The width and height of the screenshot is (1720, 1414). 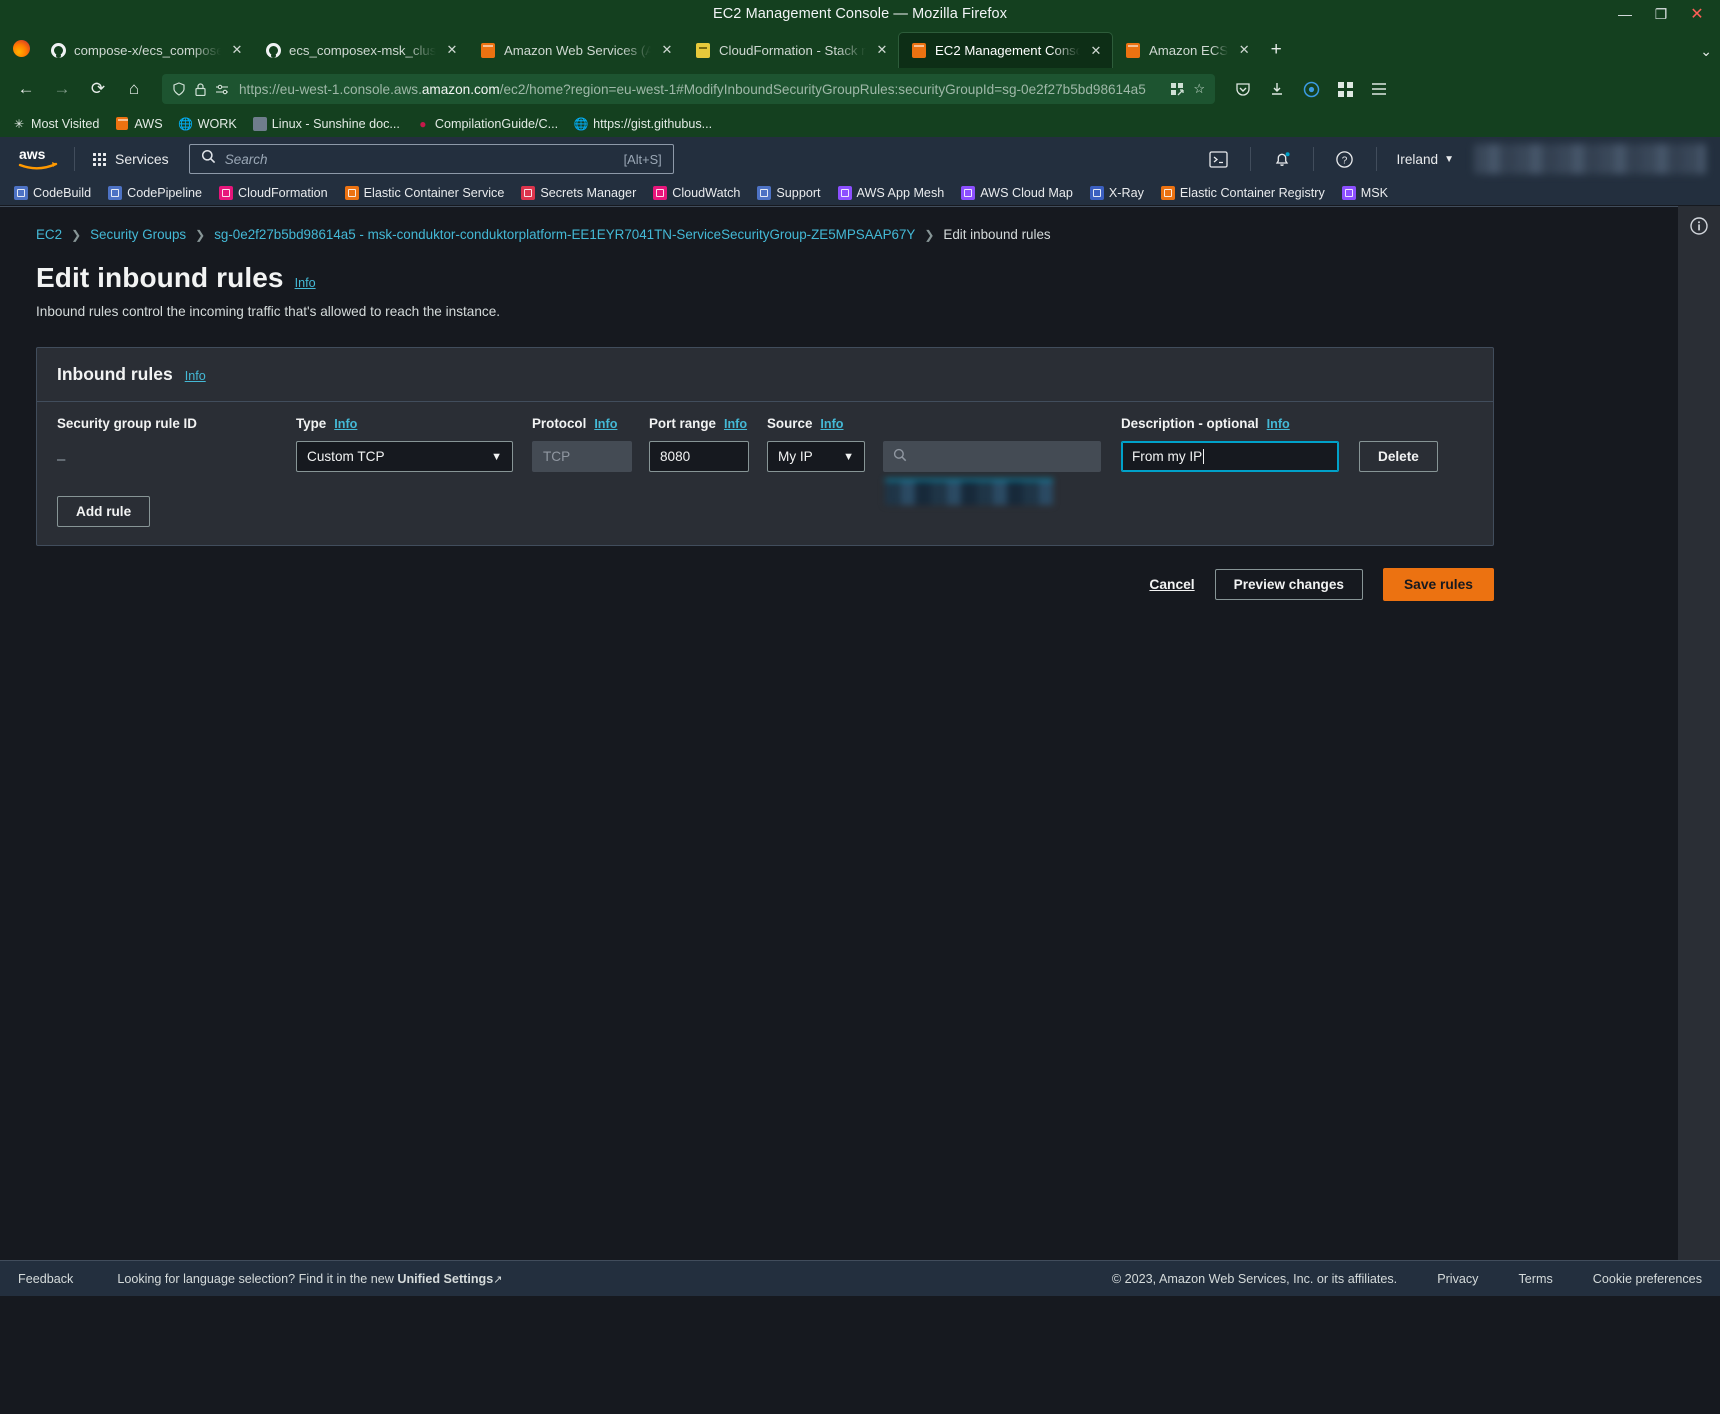 I want to click on home-button: ⌂, so click(x=134, y=89).